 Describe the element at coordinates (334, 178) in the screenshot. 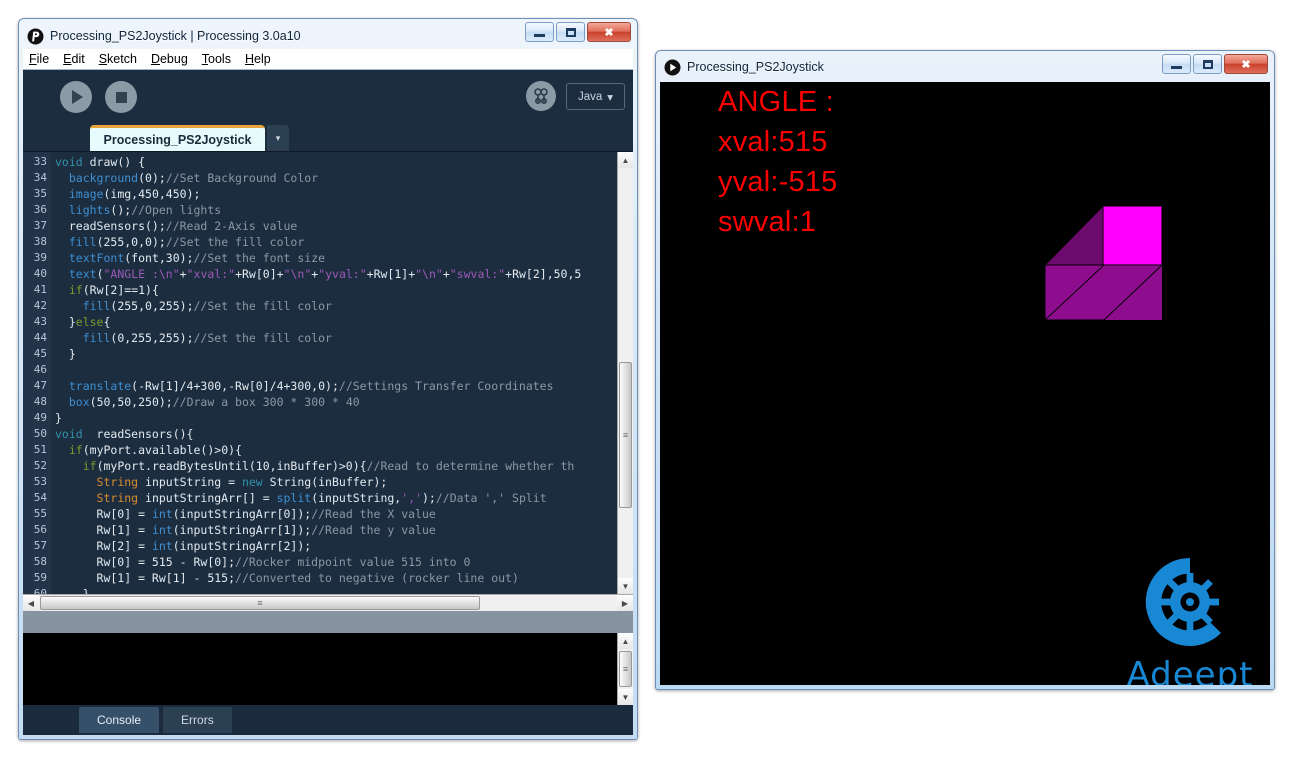

I see `code-line: background(0);//Set Background Color` at that location.